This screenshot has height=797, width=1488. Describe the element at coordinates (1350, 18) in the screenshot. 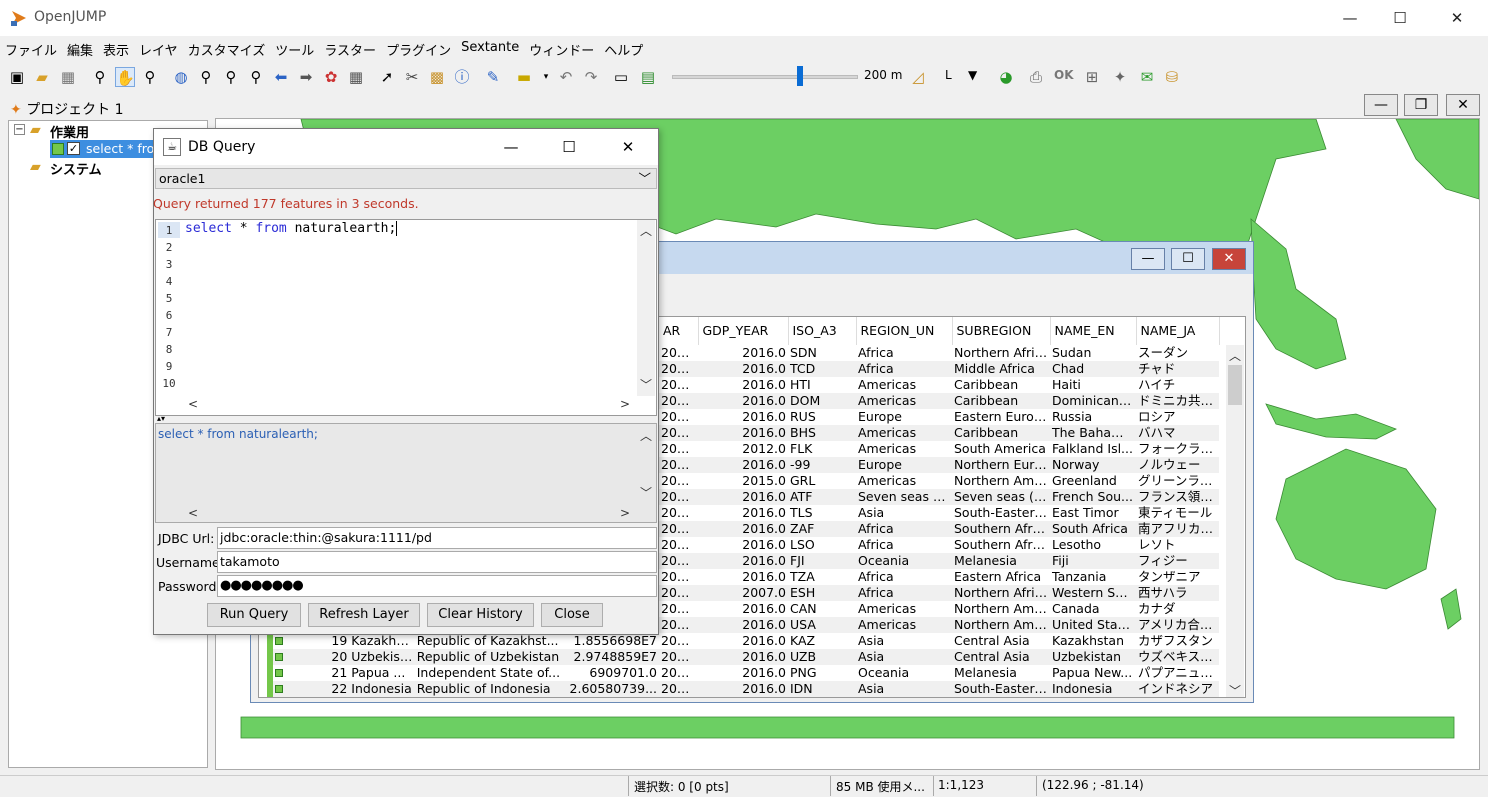

I see `minimize-icon: —` at that location.